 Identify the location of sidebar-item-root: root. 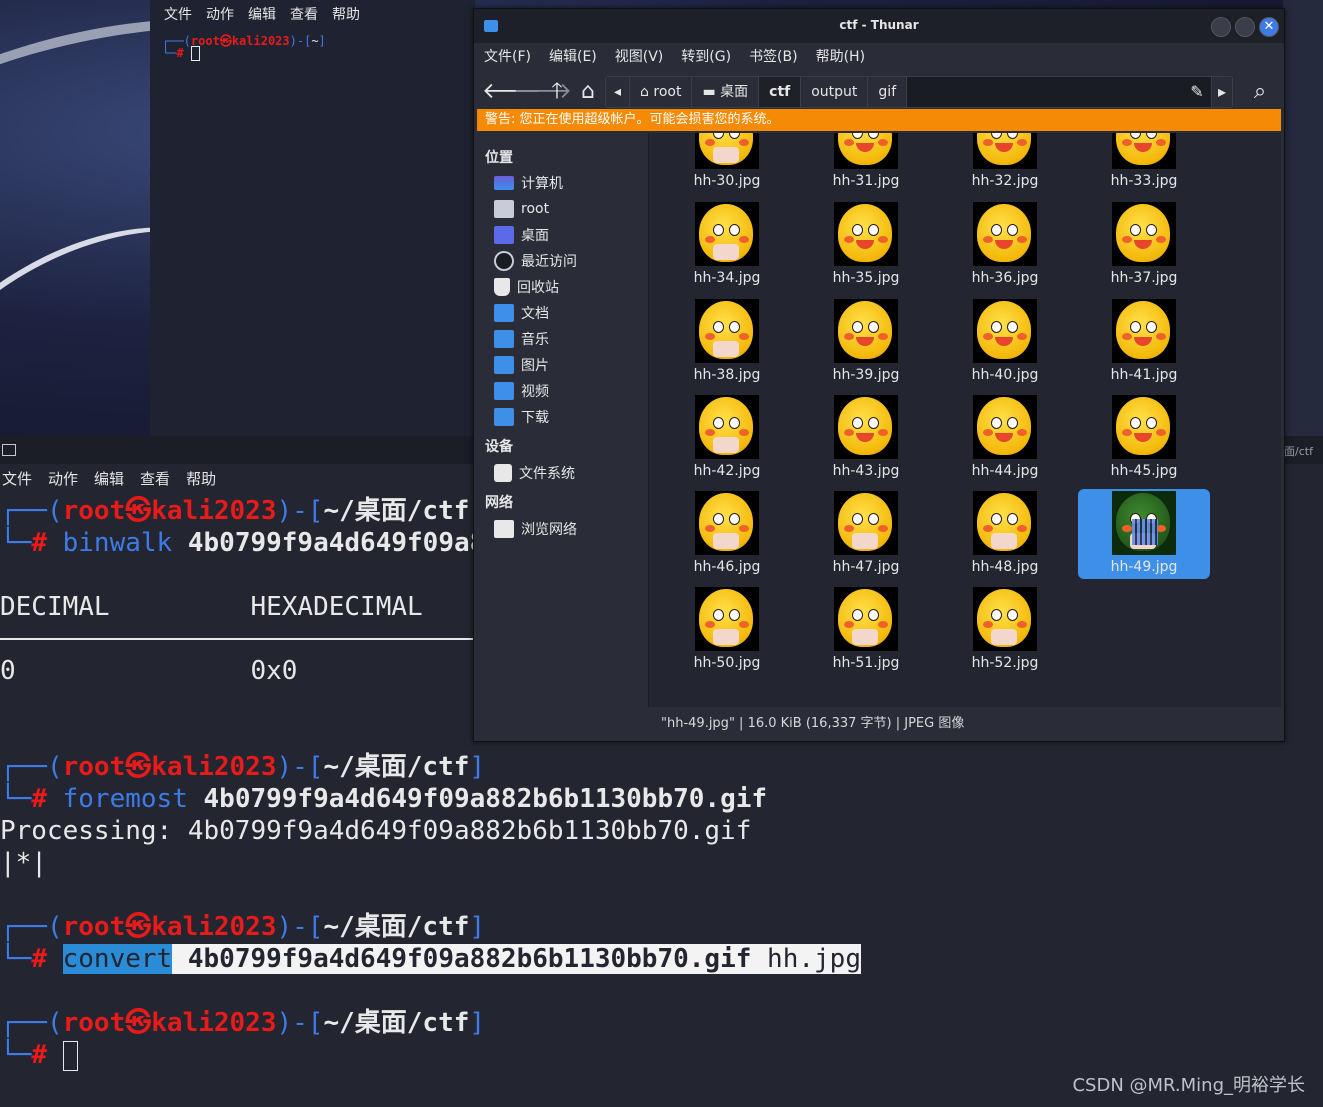
(521, 209).